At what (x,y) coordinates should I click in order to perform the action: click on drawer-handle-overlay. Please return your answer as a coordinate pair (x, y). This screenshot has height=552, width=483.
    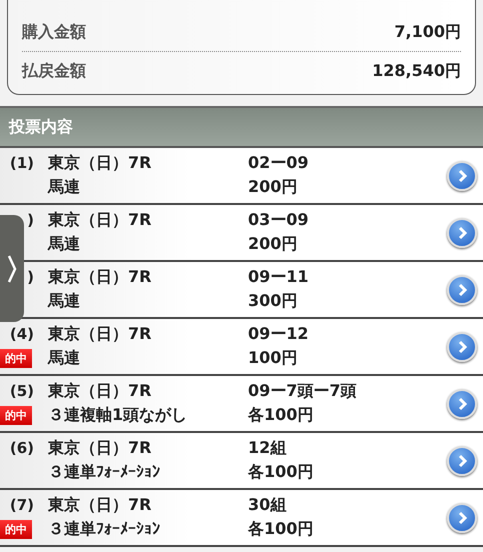
    Looking at the image, I should click on (12, 268).